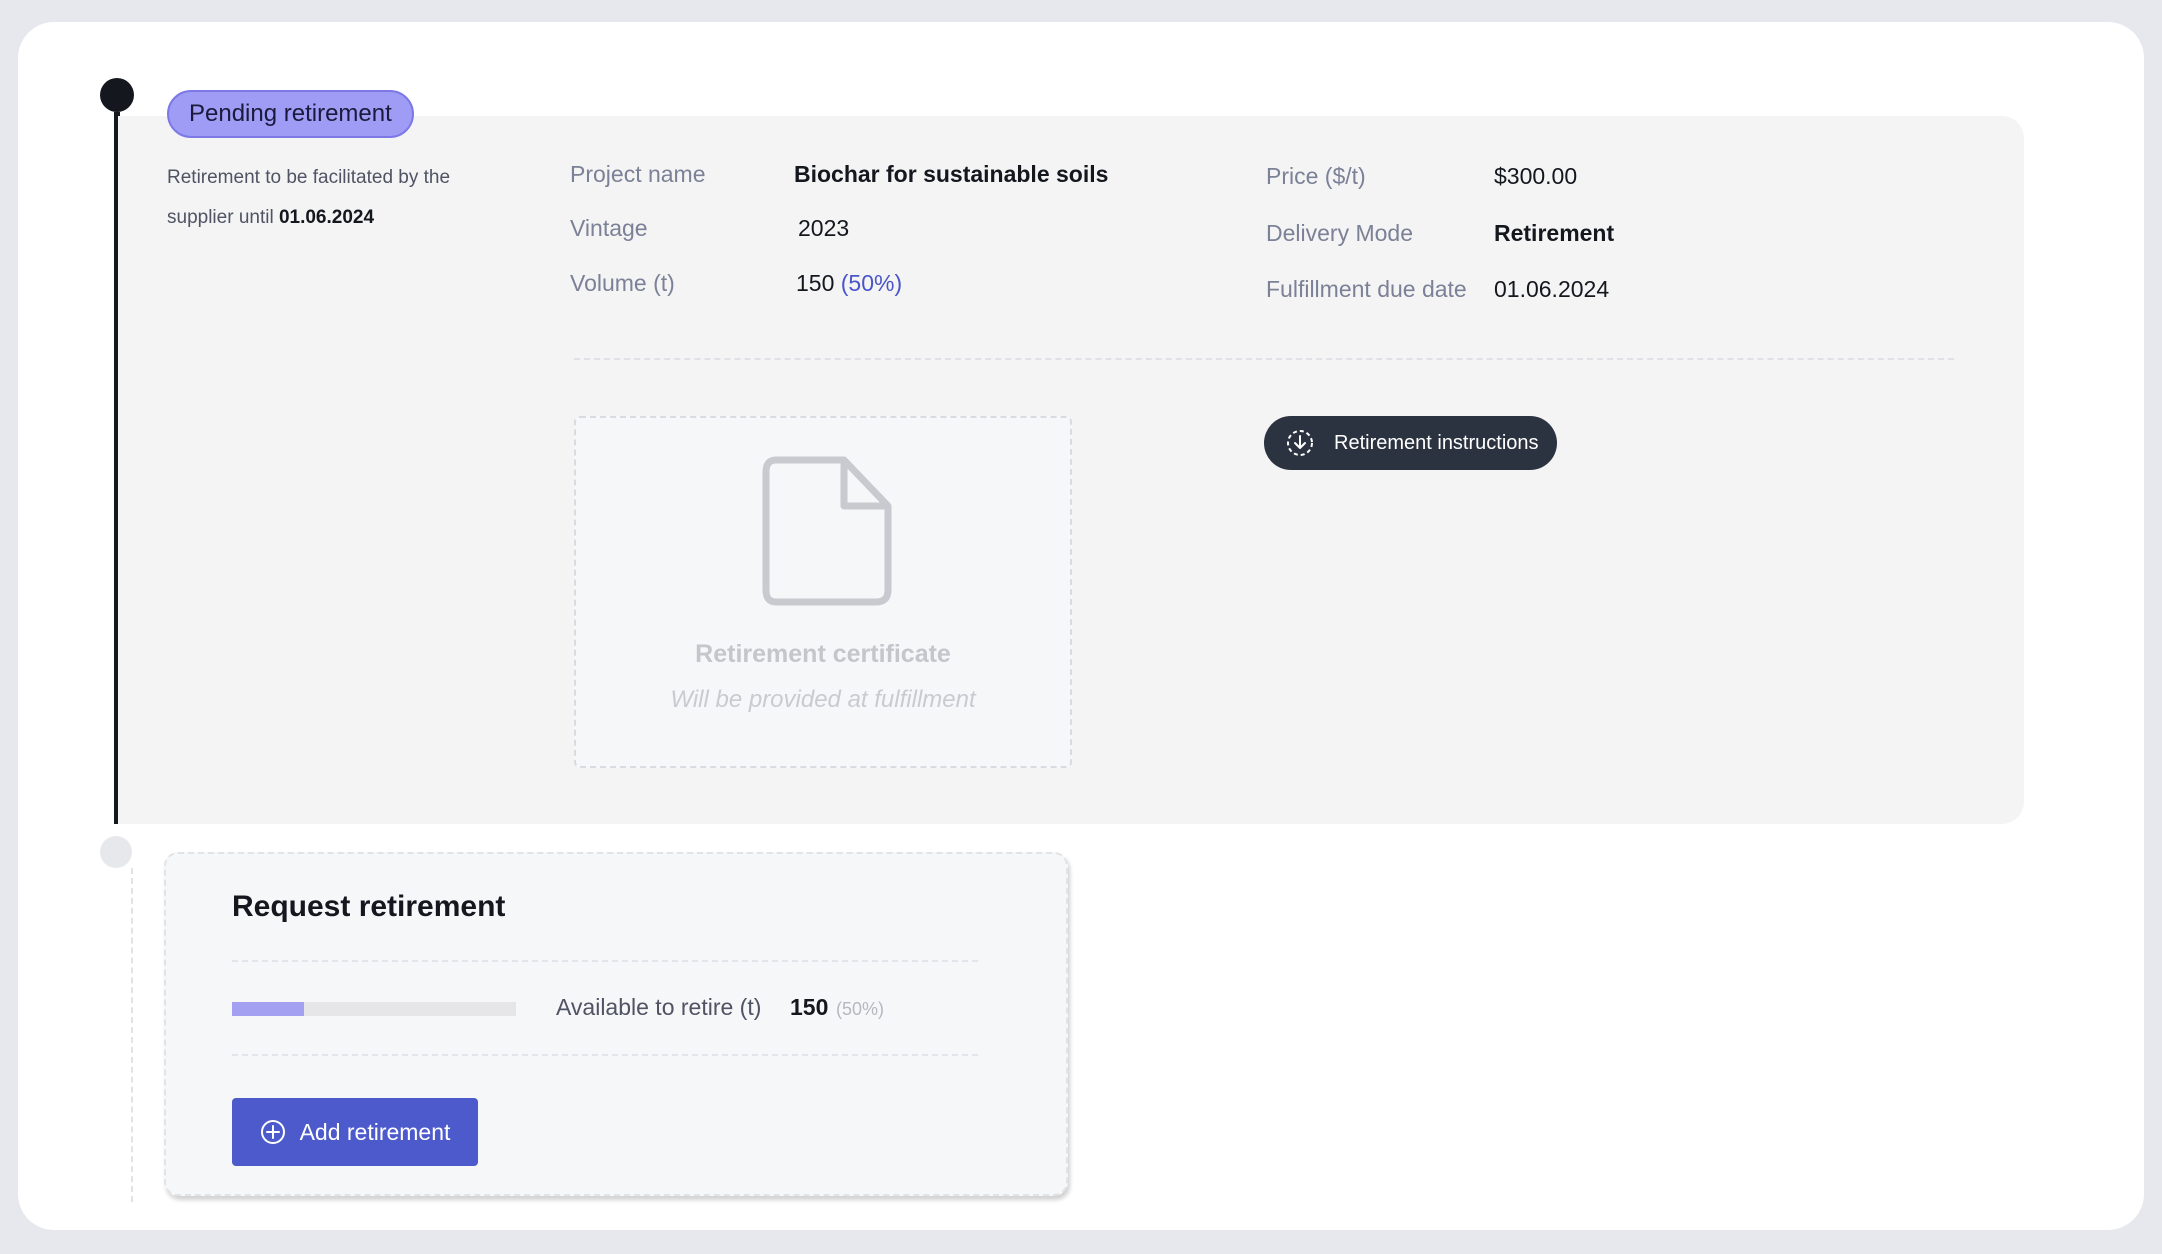  I want to click on download-icon, so click(1300, 443).